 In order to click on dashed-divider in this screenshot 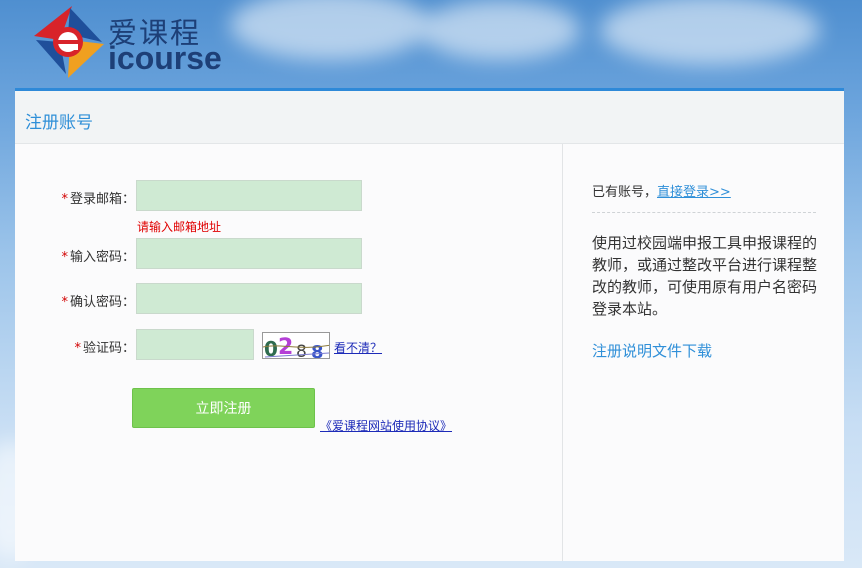, I will do `click(704, 212)`.